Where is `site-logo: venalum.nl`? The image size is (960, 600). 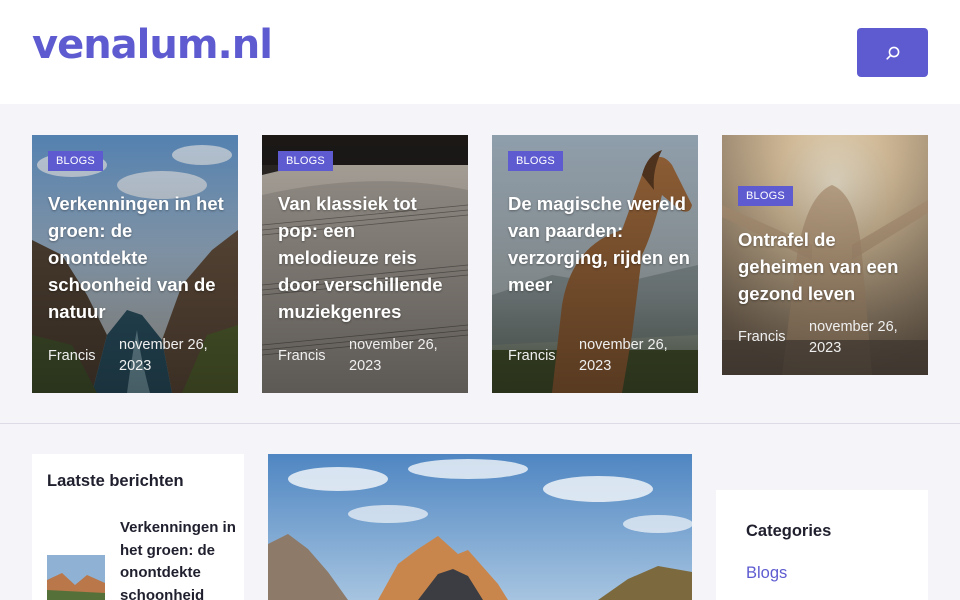 site-logo: venalum.nl is located at coordinates (152, 45).